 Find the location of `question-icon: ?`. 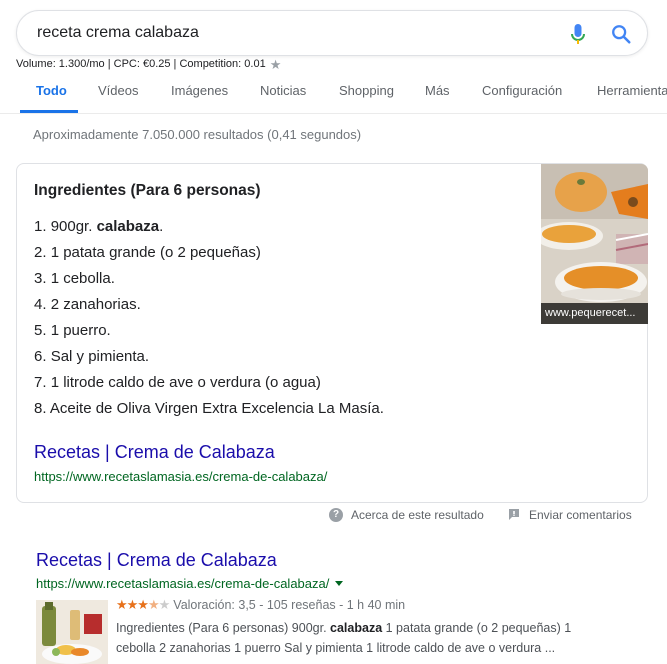

question-icon: ? is located at coordinates (336, 515).